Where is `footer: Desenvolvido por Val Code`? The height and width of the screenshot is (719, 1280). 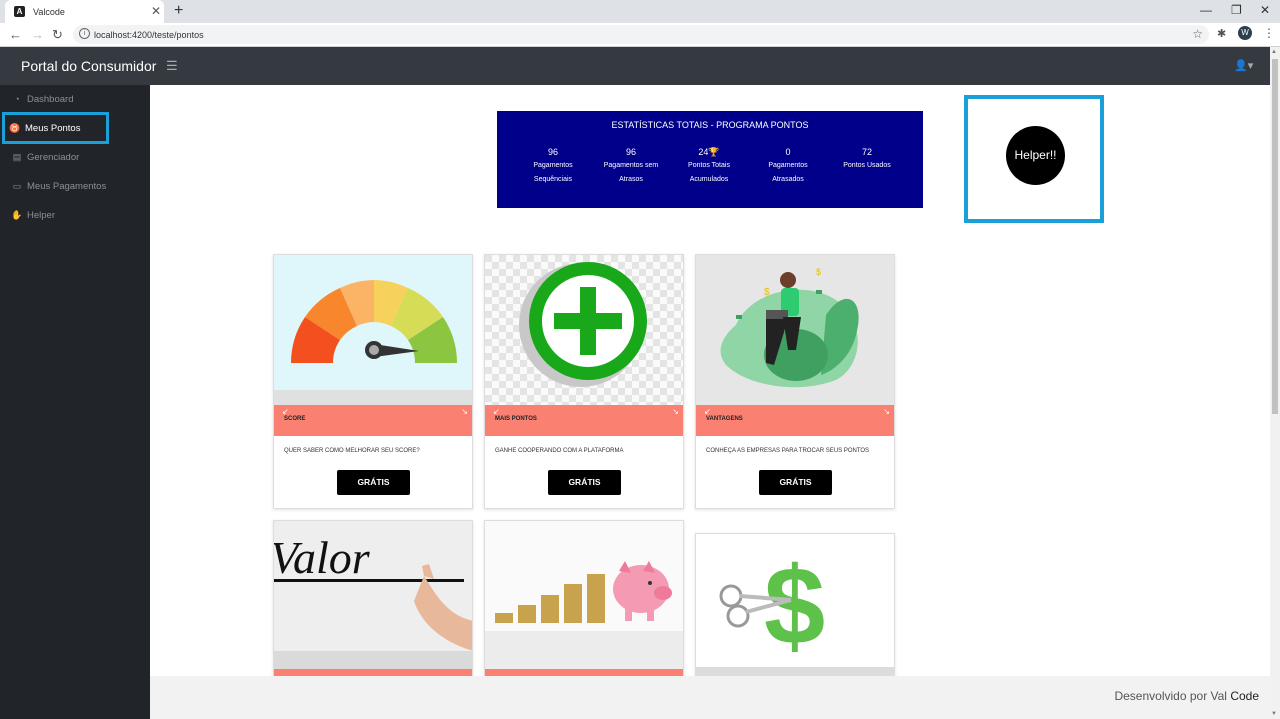
footer: Desenvolvido por Val Code is located at coordinates (710, 697).